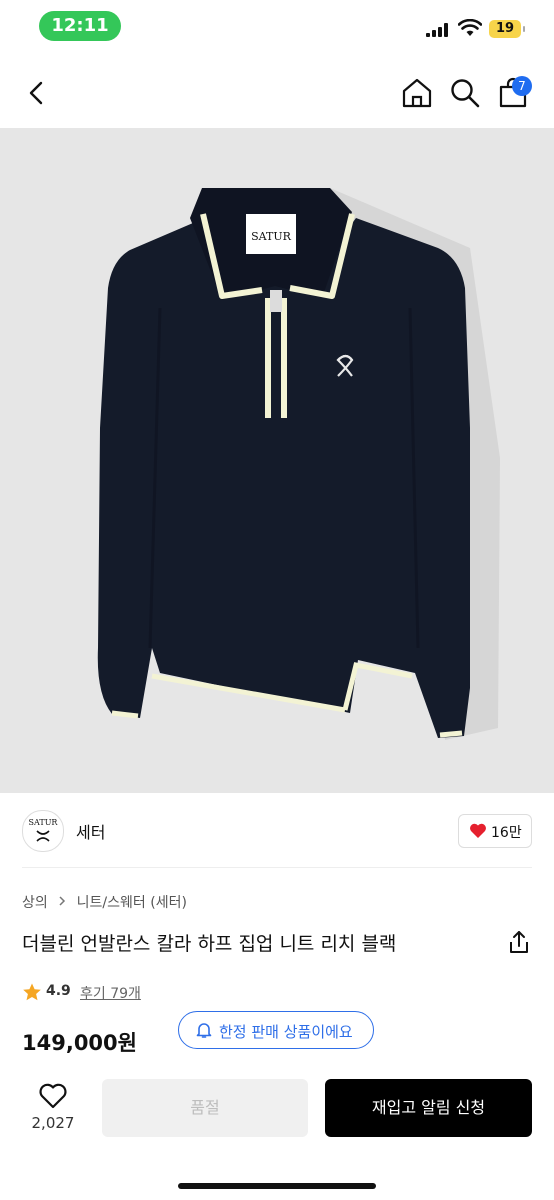  I want to click on brand-emblem-icon, so click(43, 836).